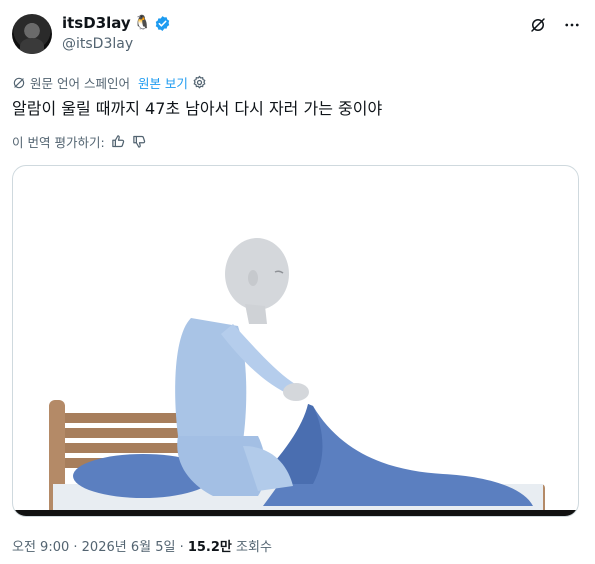 This screenshot has width=595, height=564. What do you see at coordinates (97, 44) in the screenshot?
I see `author-handle: @itsD3lay` at bounding box center [97, 44].